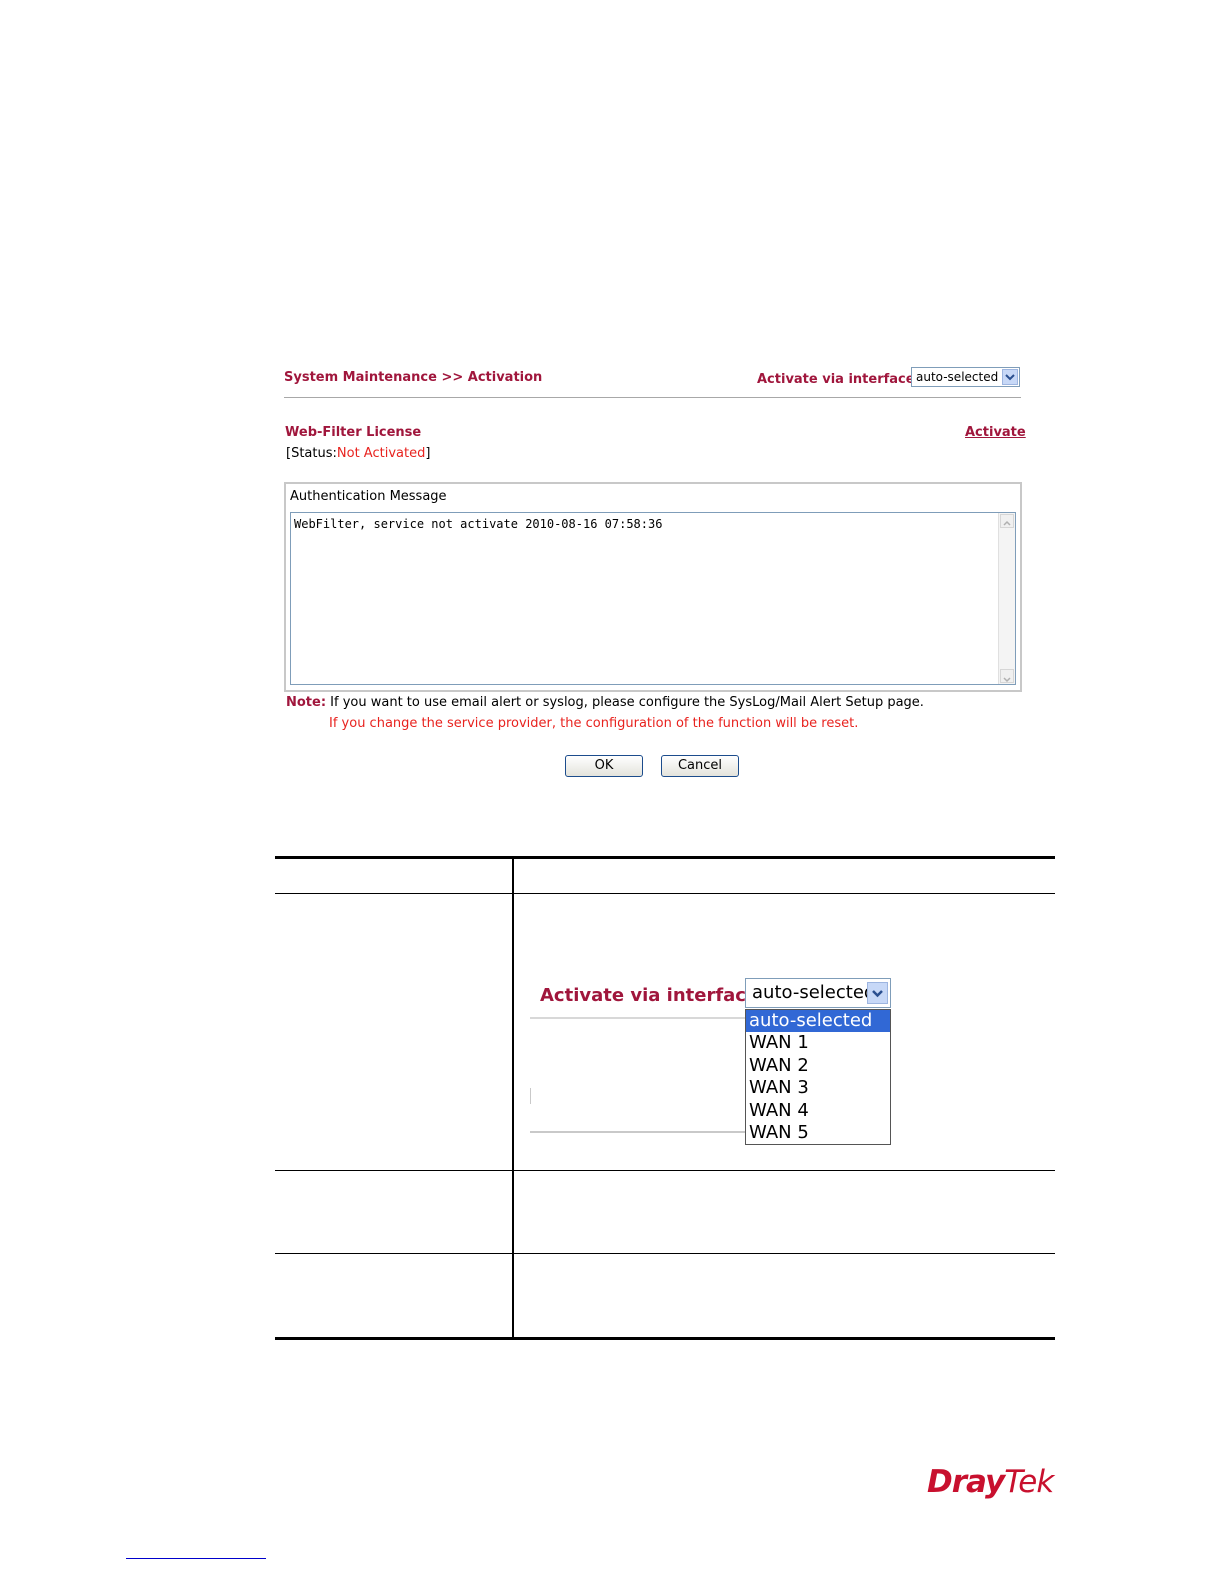  I want to click on table-bottom-rule, so click(665, 1338).